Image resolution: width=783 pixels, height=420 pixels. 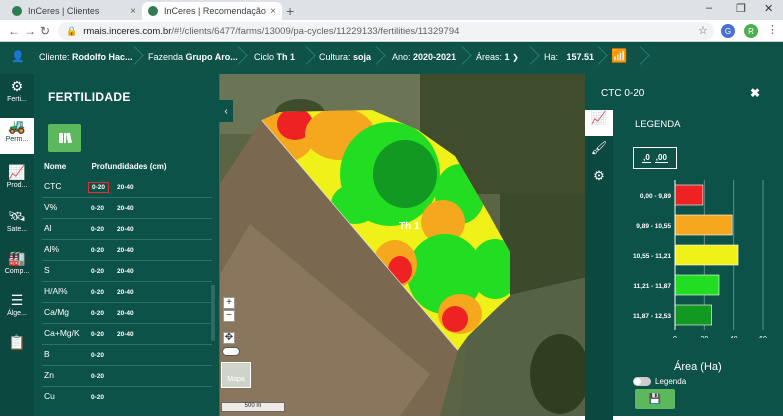 I want to click on tab-settings: ⚙, so click(x=599, y=181).